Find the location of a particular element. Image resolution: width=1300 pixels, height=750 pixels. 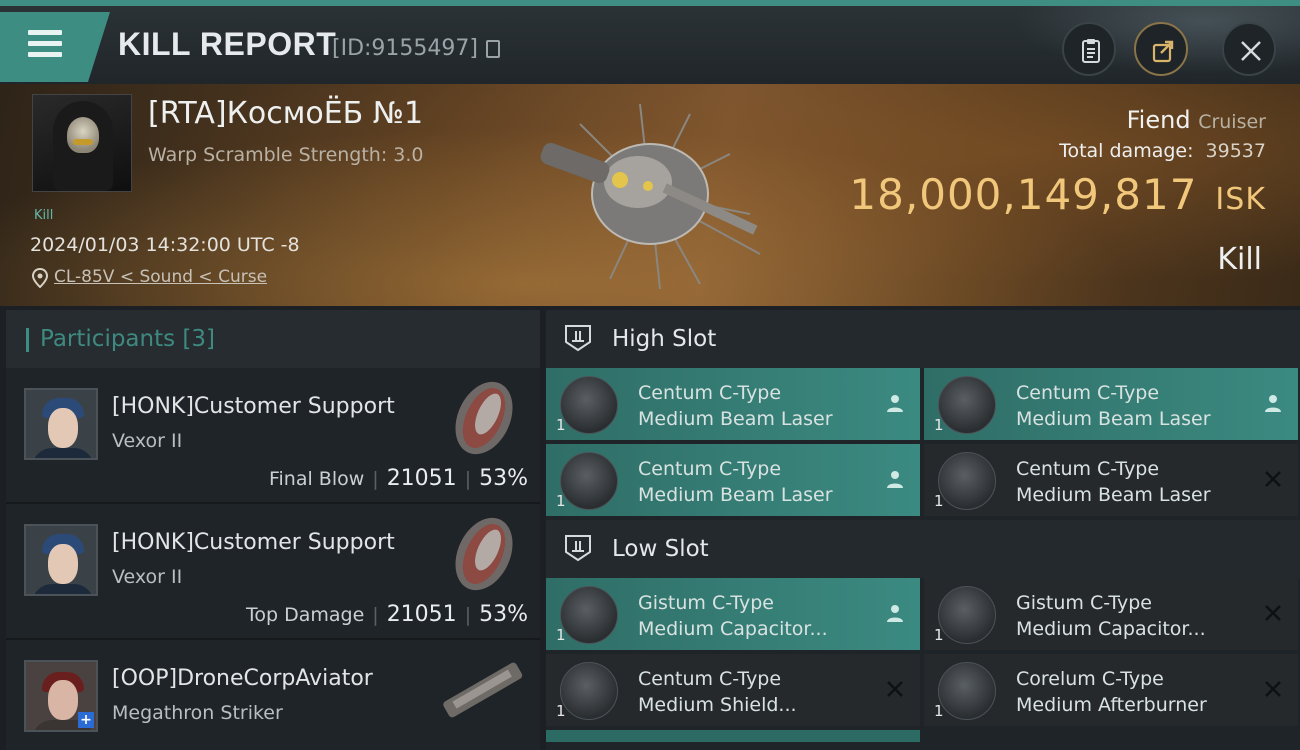

high-slot-header: High Slot is located at coordinates (923, 339).